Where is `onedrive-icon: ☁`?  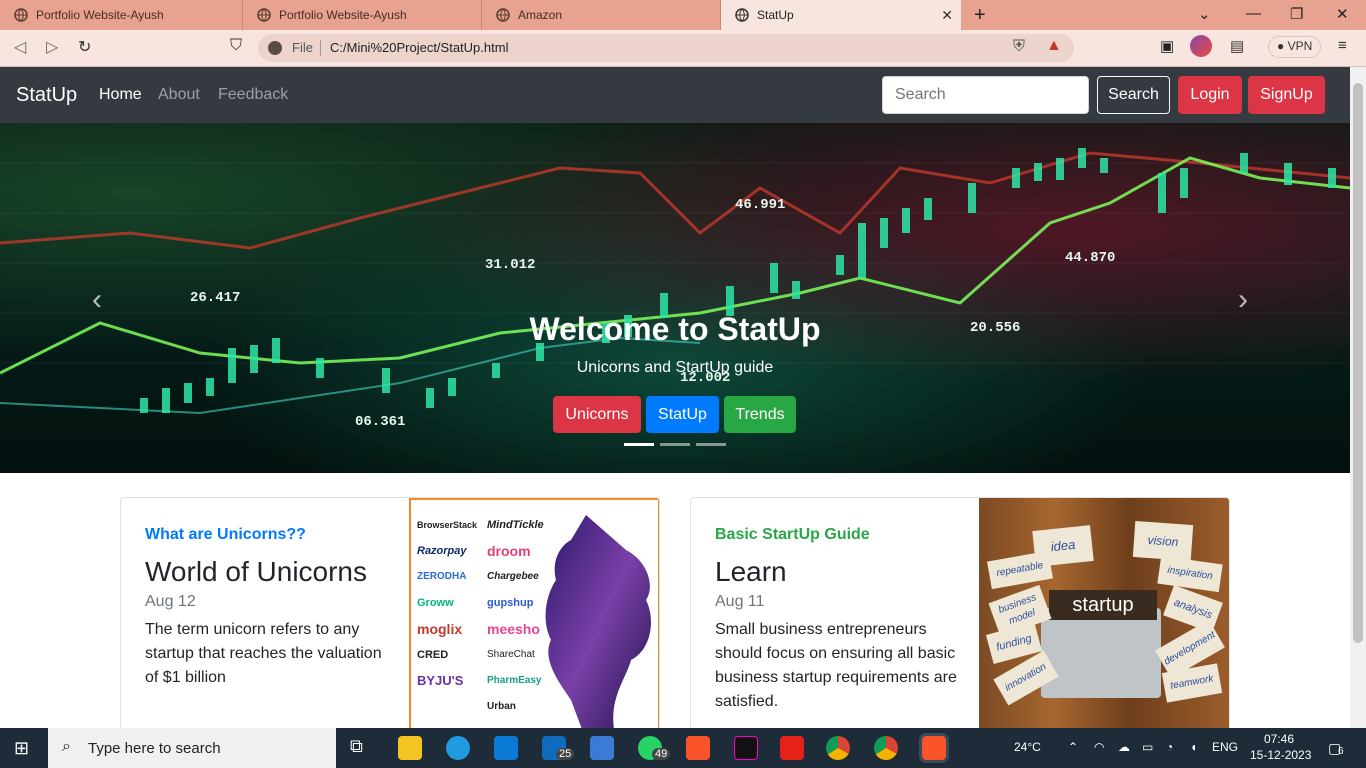
onedrive-icon: ☁ is located at coordinates (1124, 747).